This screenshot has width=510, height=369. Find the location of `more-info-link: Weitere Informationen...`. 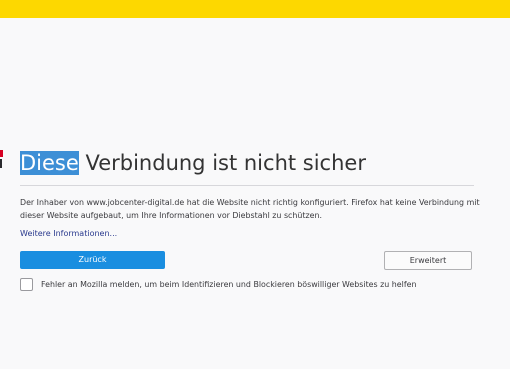

more-info-link: Weitere Informationen... is located at coordinates (68, 234).